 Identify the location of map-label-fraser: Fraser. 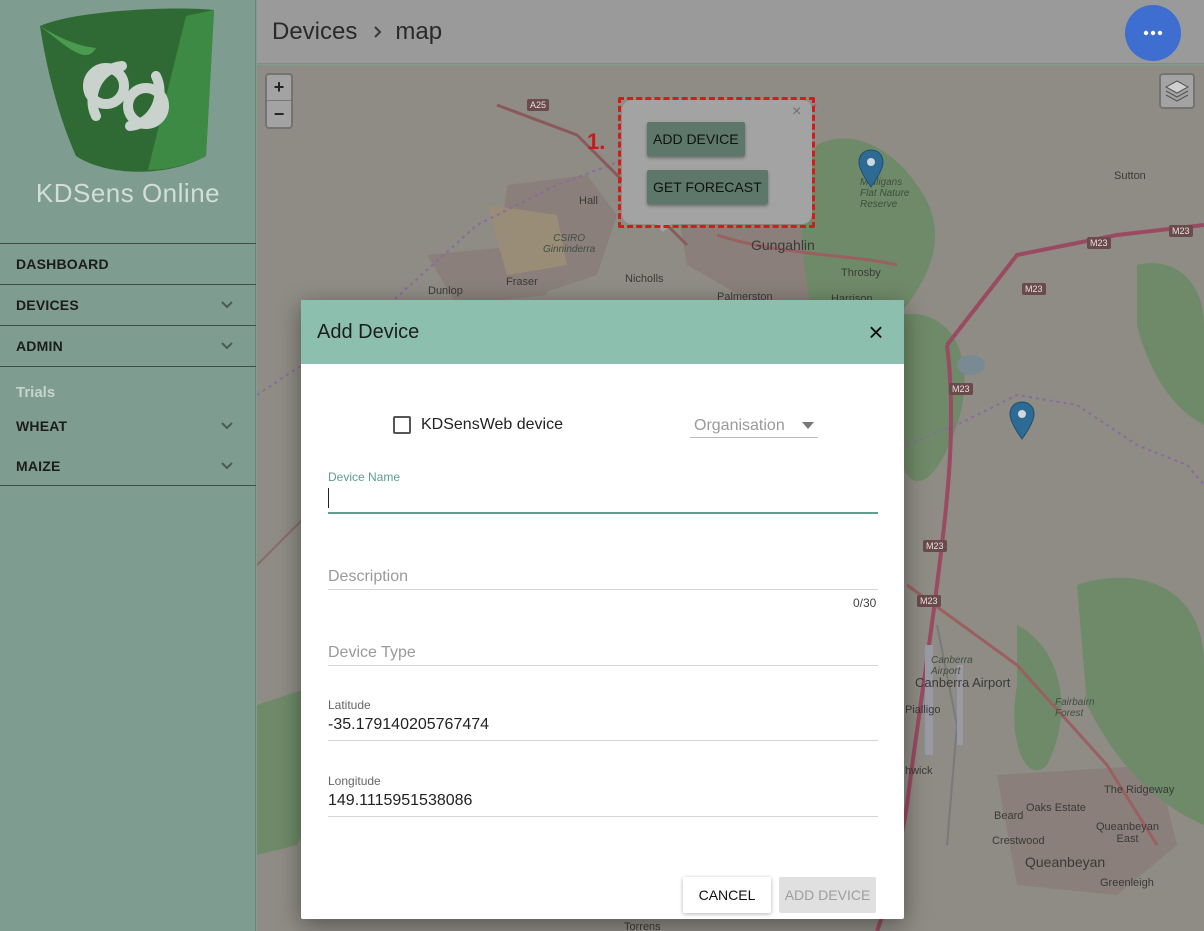
(522, 282).